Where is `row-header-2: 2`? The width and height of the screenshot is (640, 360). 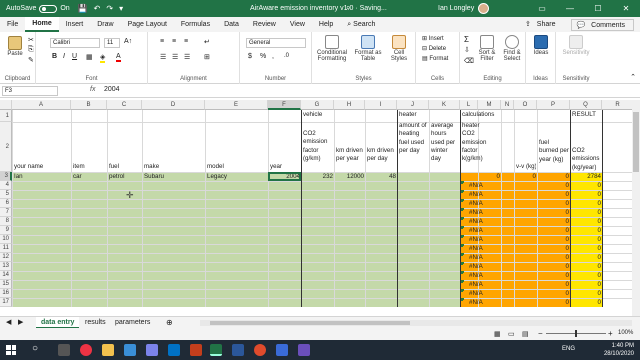 row-header-2: 2 is located at coordinates (6, 147).